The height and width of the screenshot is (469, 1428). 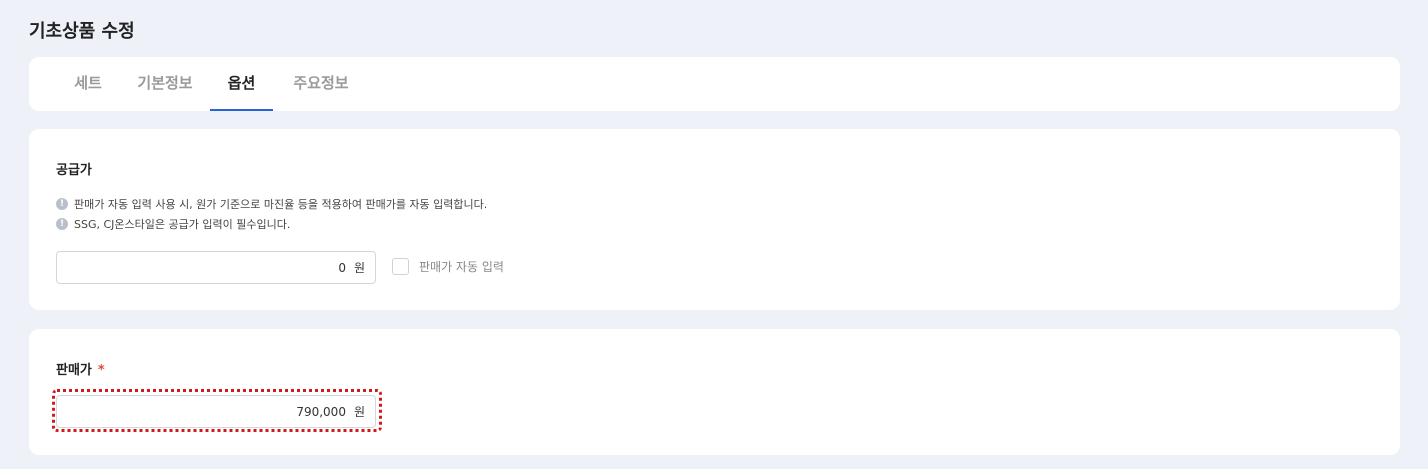 I want to click on supply-price-input: 0 원, so click(x=216, y=267).